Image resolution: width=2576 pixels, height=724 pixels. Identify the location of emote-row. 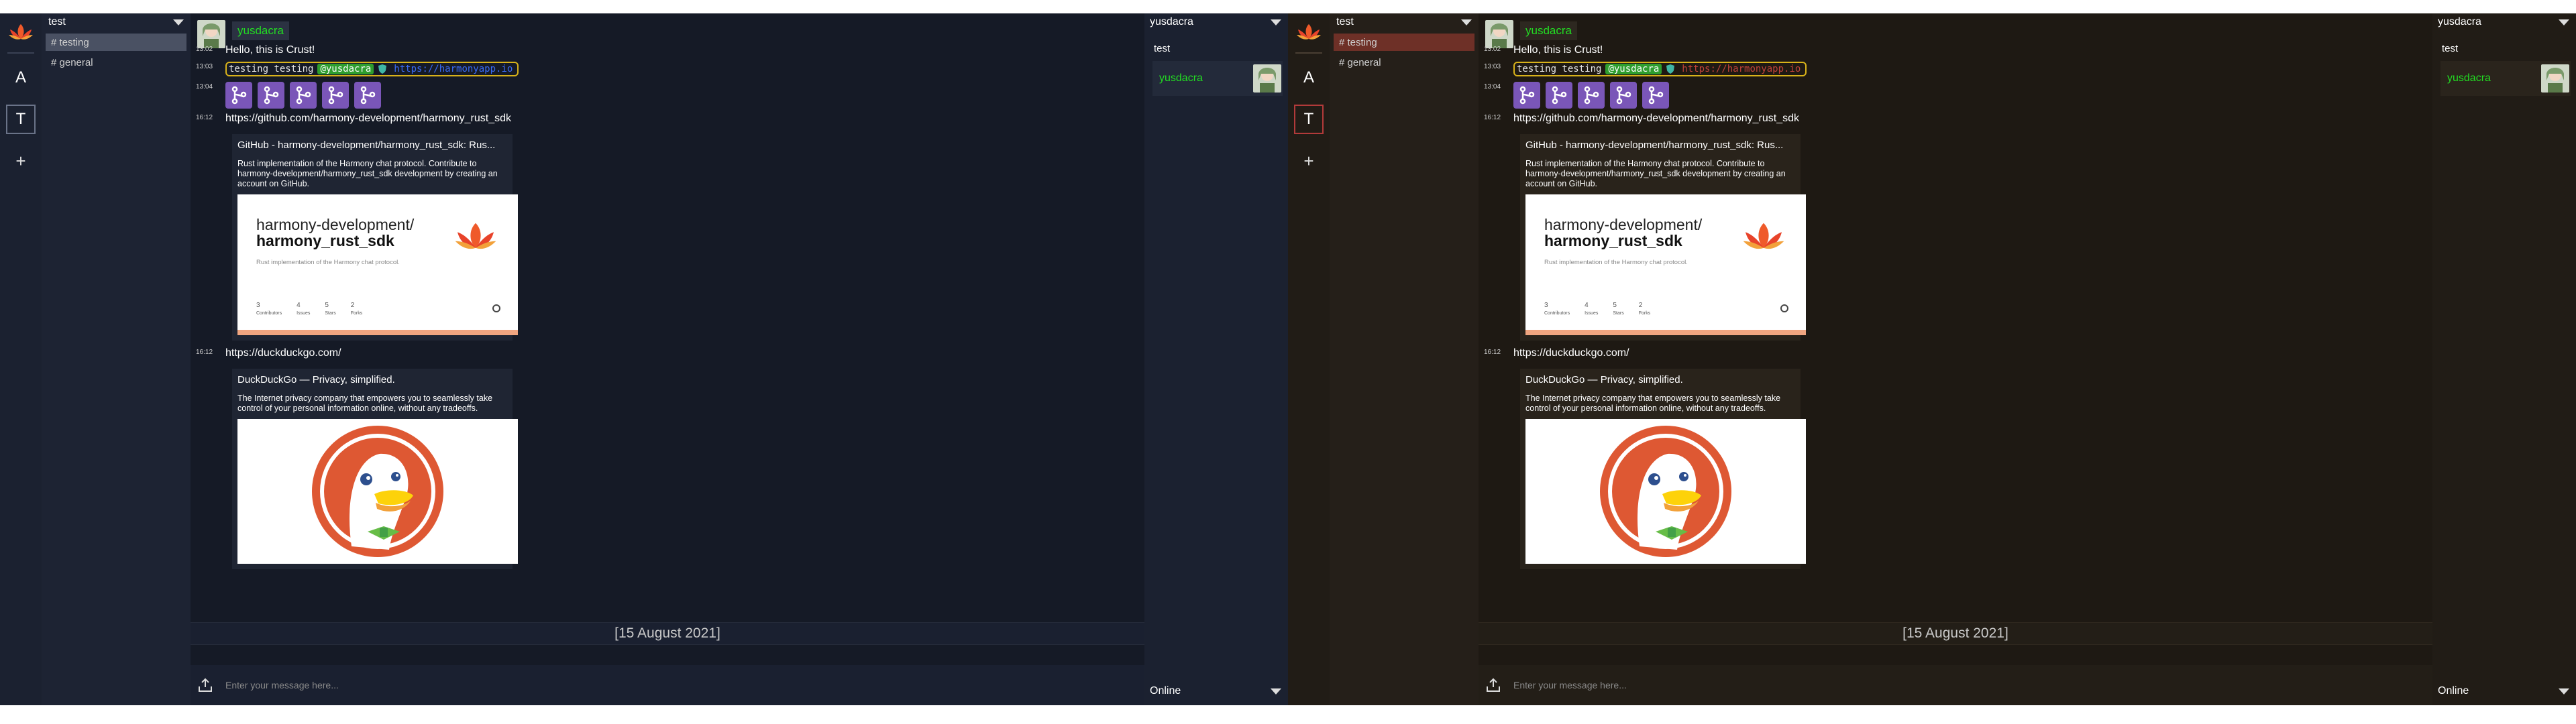
(303, 95).